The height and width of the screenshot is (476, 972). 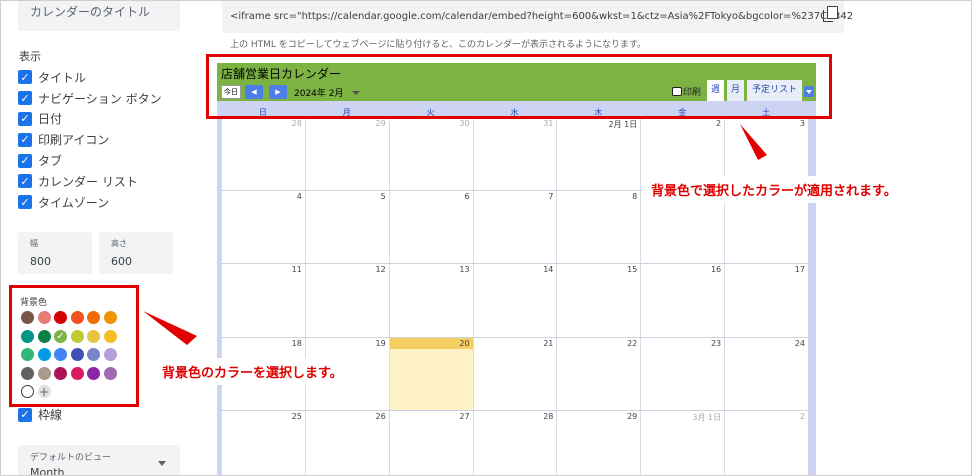 I want to click on callout-select-color: 背景色のカラーを選択します。, so click(x=252, y=371).